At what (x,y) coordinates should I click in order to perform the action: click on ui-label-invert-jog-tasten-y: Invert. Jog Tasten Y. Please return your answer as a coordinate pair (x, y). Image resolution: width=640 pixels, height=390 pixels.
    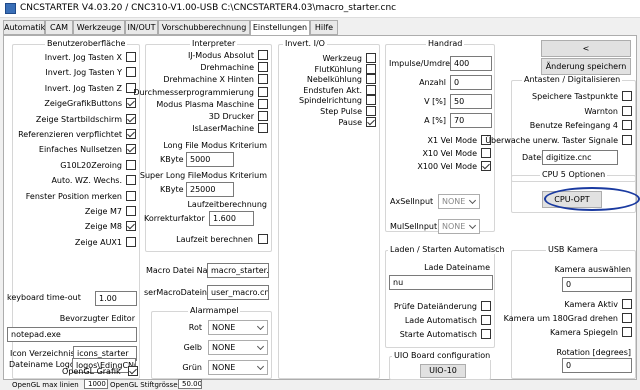
    Looking at the image, I should click on (83, 73).